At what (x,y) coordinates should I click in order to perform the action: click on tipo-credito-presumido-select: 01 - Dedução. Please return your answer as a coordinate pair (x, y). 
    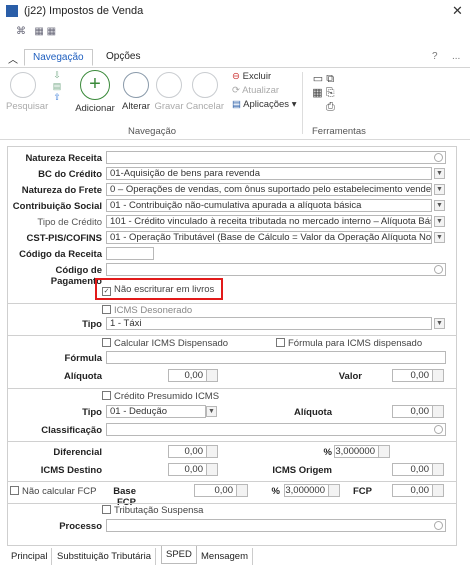
    Looking at the image, I should click on (156, 411).